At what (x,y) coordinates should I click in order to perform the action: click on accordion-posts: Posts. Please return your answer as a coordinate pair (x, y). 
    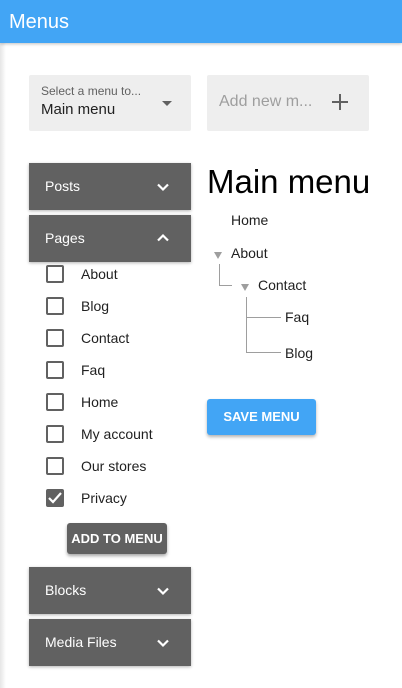
    Looking at the image, I should click on (110, 186).